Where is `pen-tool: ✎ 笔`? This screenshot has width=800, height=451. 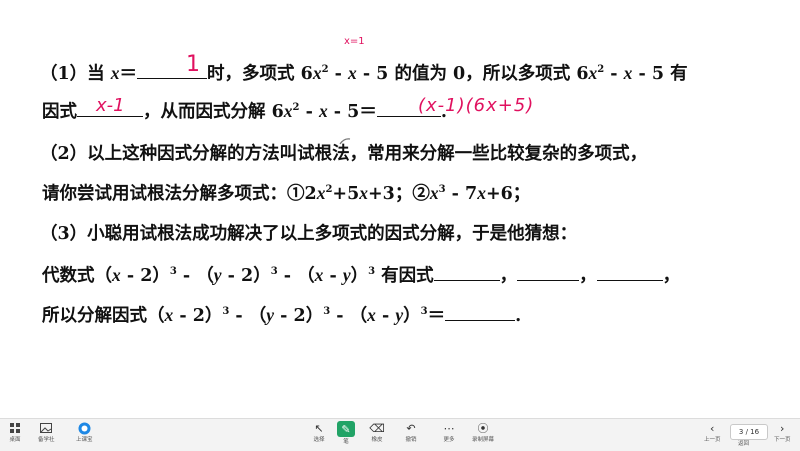
pen-tool: ✎ 笔 is located at coordinates (346, 433).